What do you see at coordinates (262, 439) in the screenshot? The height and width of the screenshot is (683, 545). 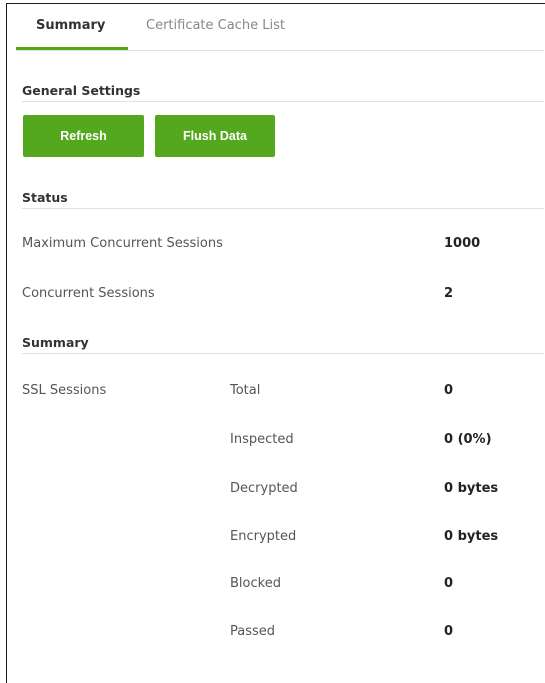 I see `inspected-label: Inspected` at bounding box center [262, 439].